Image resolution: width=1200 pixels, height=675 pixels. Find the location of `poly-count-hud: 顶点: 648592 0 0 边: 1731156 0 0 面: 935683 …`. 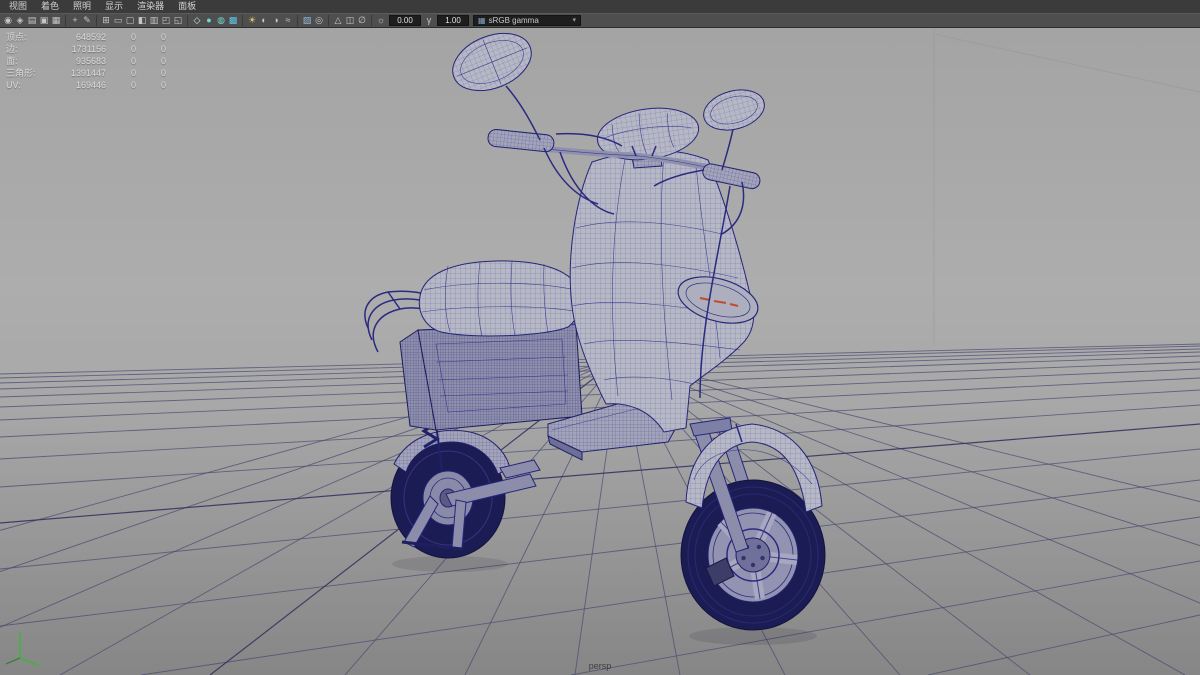

poly-count-hud: 顶点: 648592 0 0 边: 1731156 0 0 面: 935683 … is located at coordinates (86, 61).